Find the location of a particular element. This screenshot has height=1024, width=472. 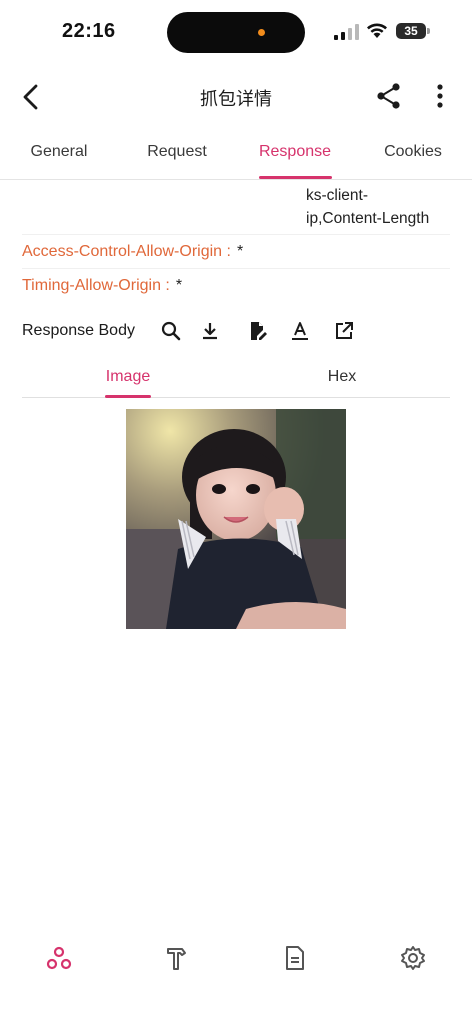

share-icon is located at coordinates (389, 96).